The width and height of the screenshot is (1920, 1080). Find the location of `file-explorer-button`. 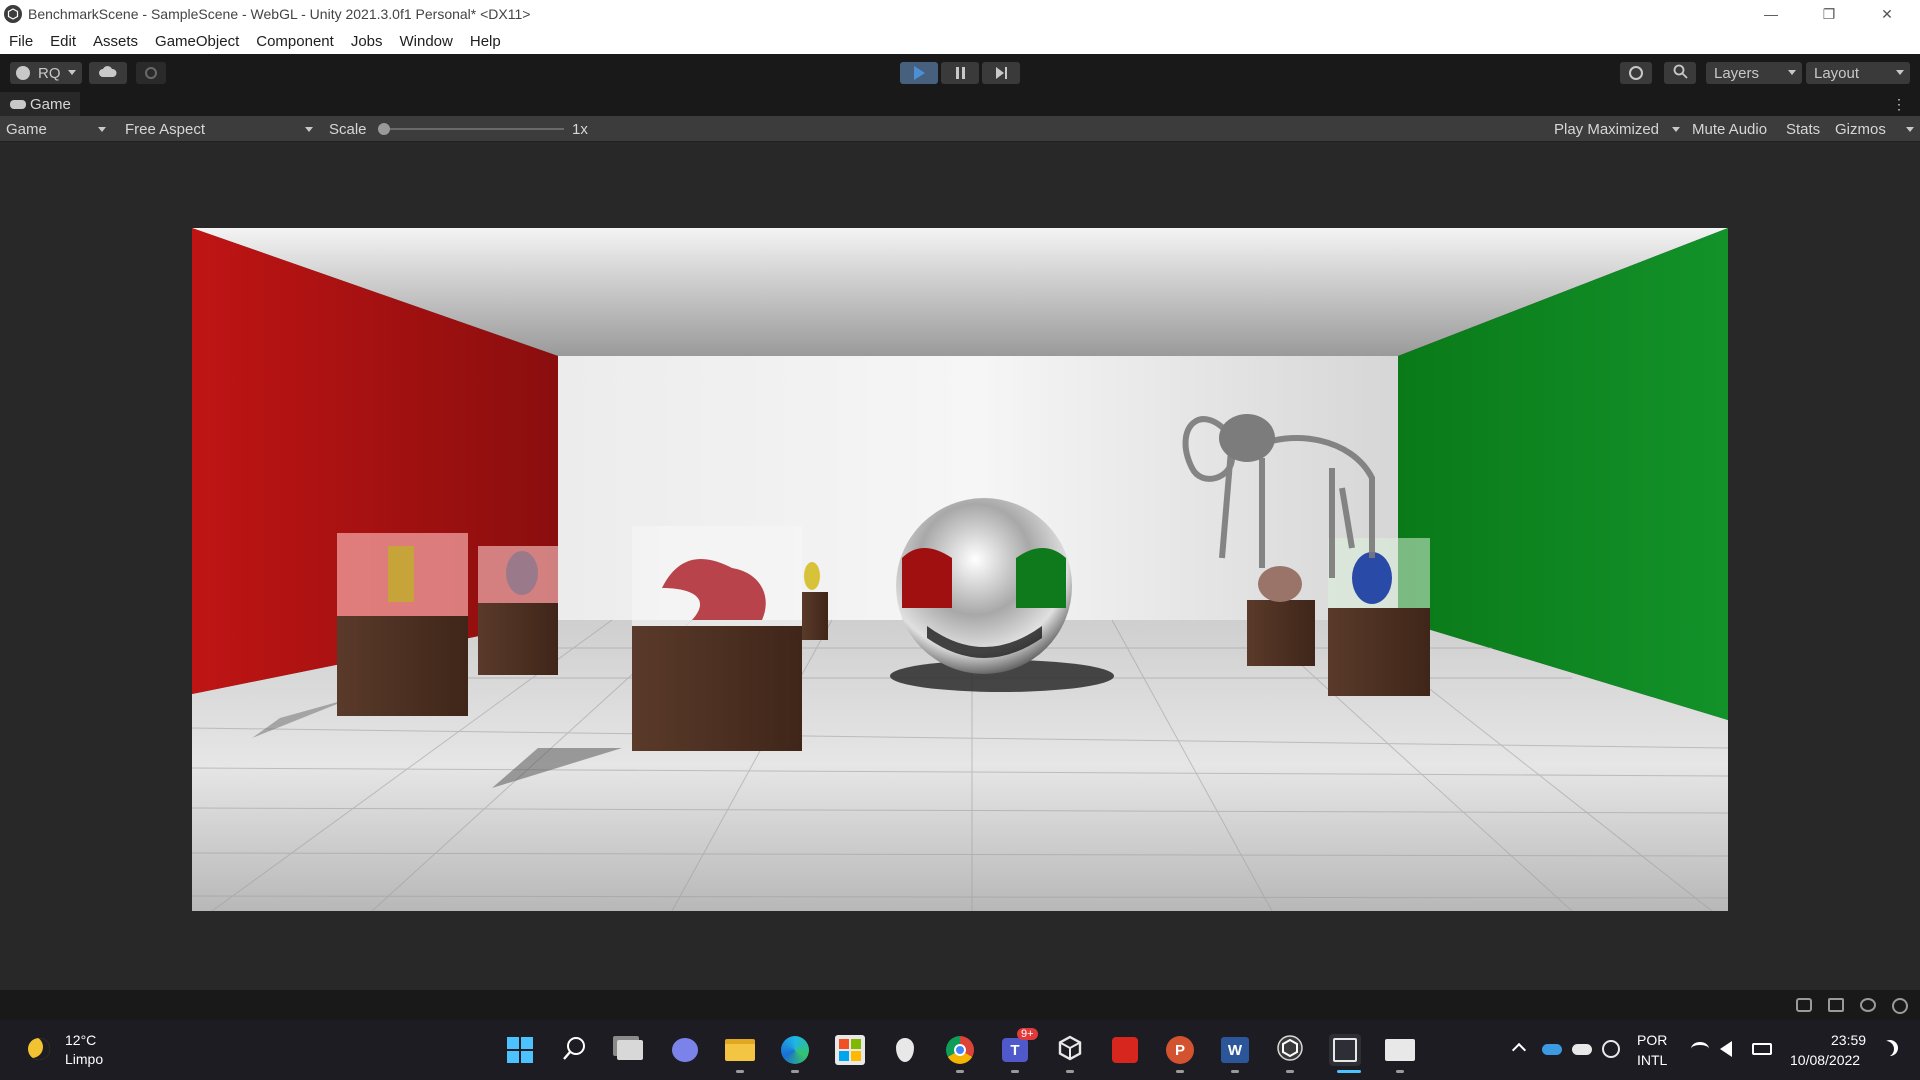

file-explorer-button is located at coordinates (740, 1050).